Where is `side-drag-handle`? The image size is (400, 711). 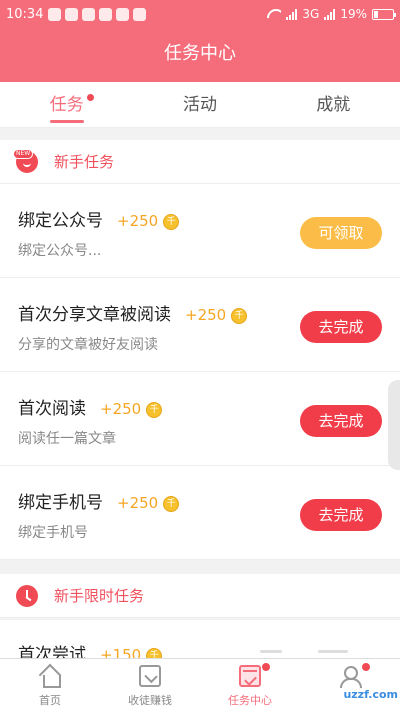 side-drag-handle is located at coordinates (394, 425).